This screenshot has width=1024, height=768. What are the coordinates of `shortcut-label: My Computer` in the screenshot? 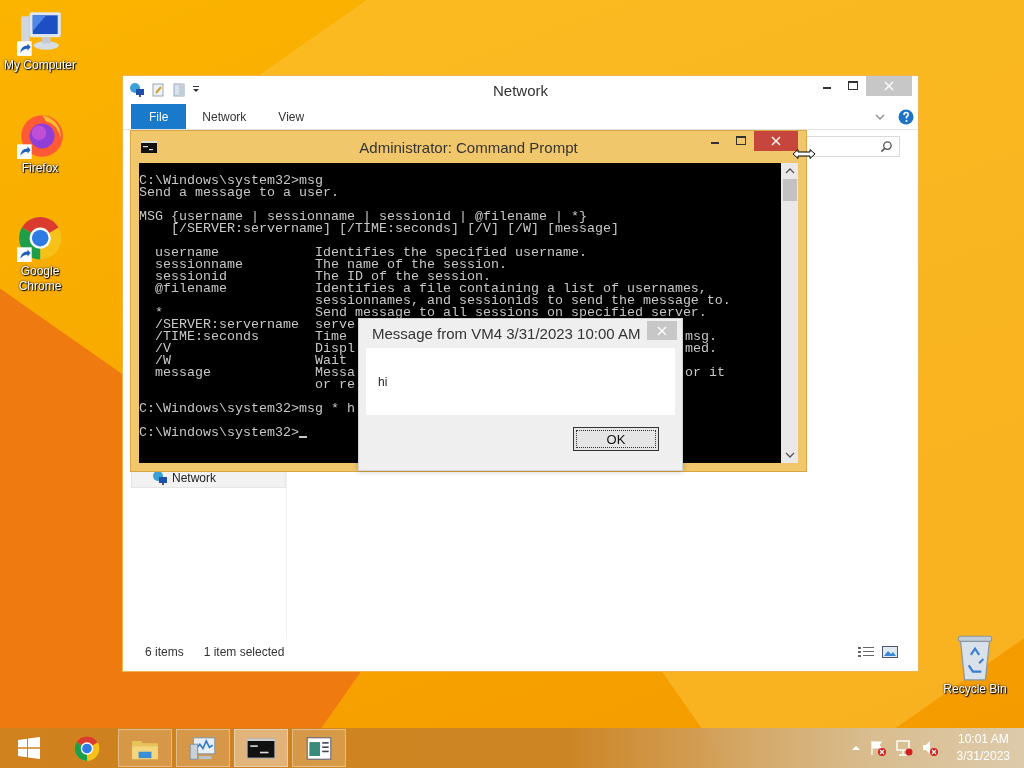 It's located at (40, 65).